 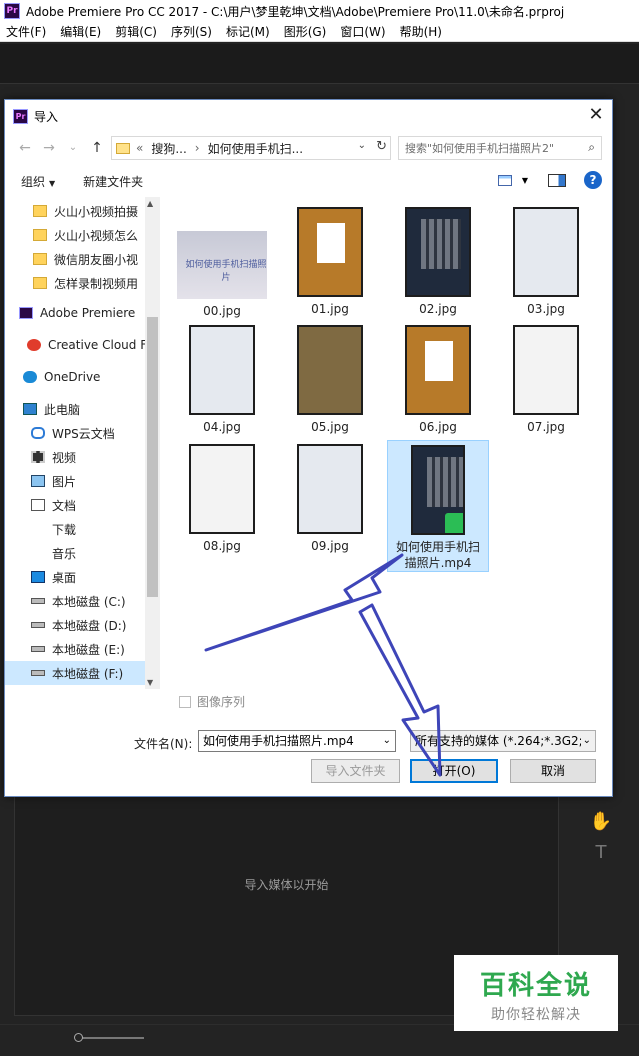 I want to click on address-overflow: «, so click(x=139, y=148).